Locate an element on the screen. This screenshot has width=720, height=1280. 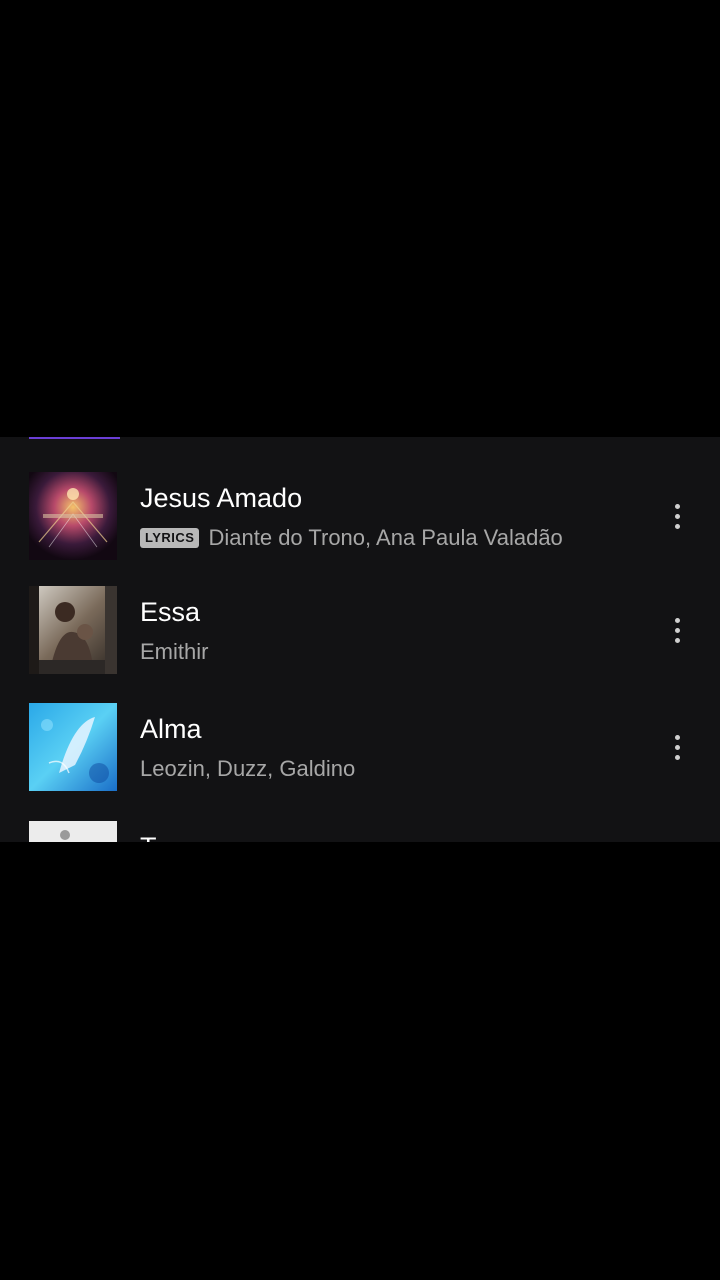
track-row-partial: T is located at coordinates (360, 831).